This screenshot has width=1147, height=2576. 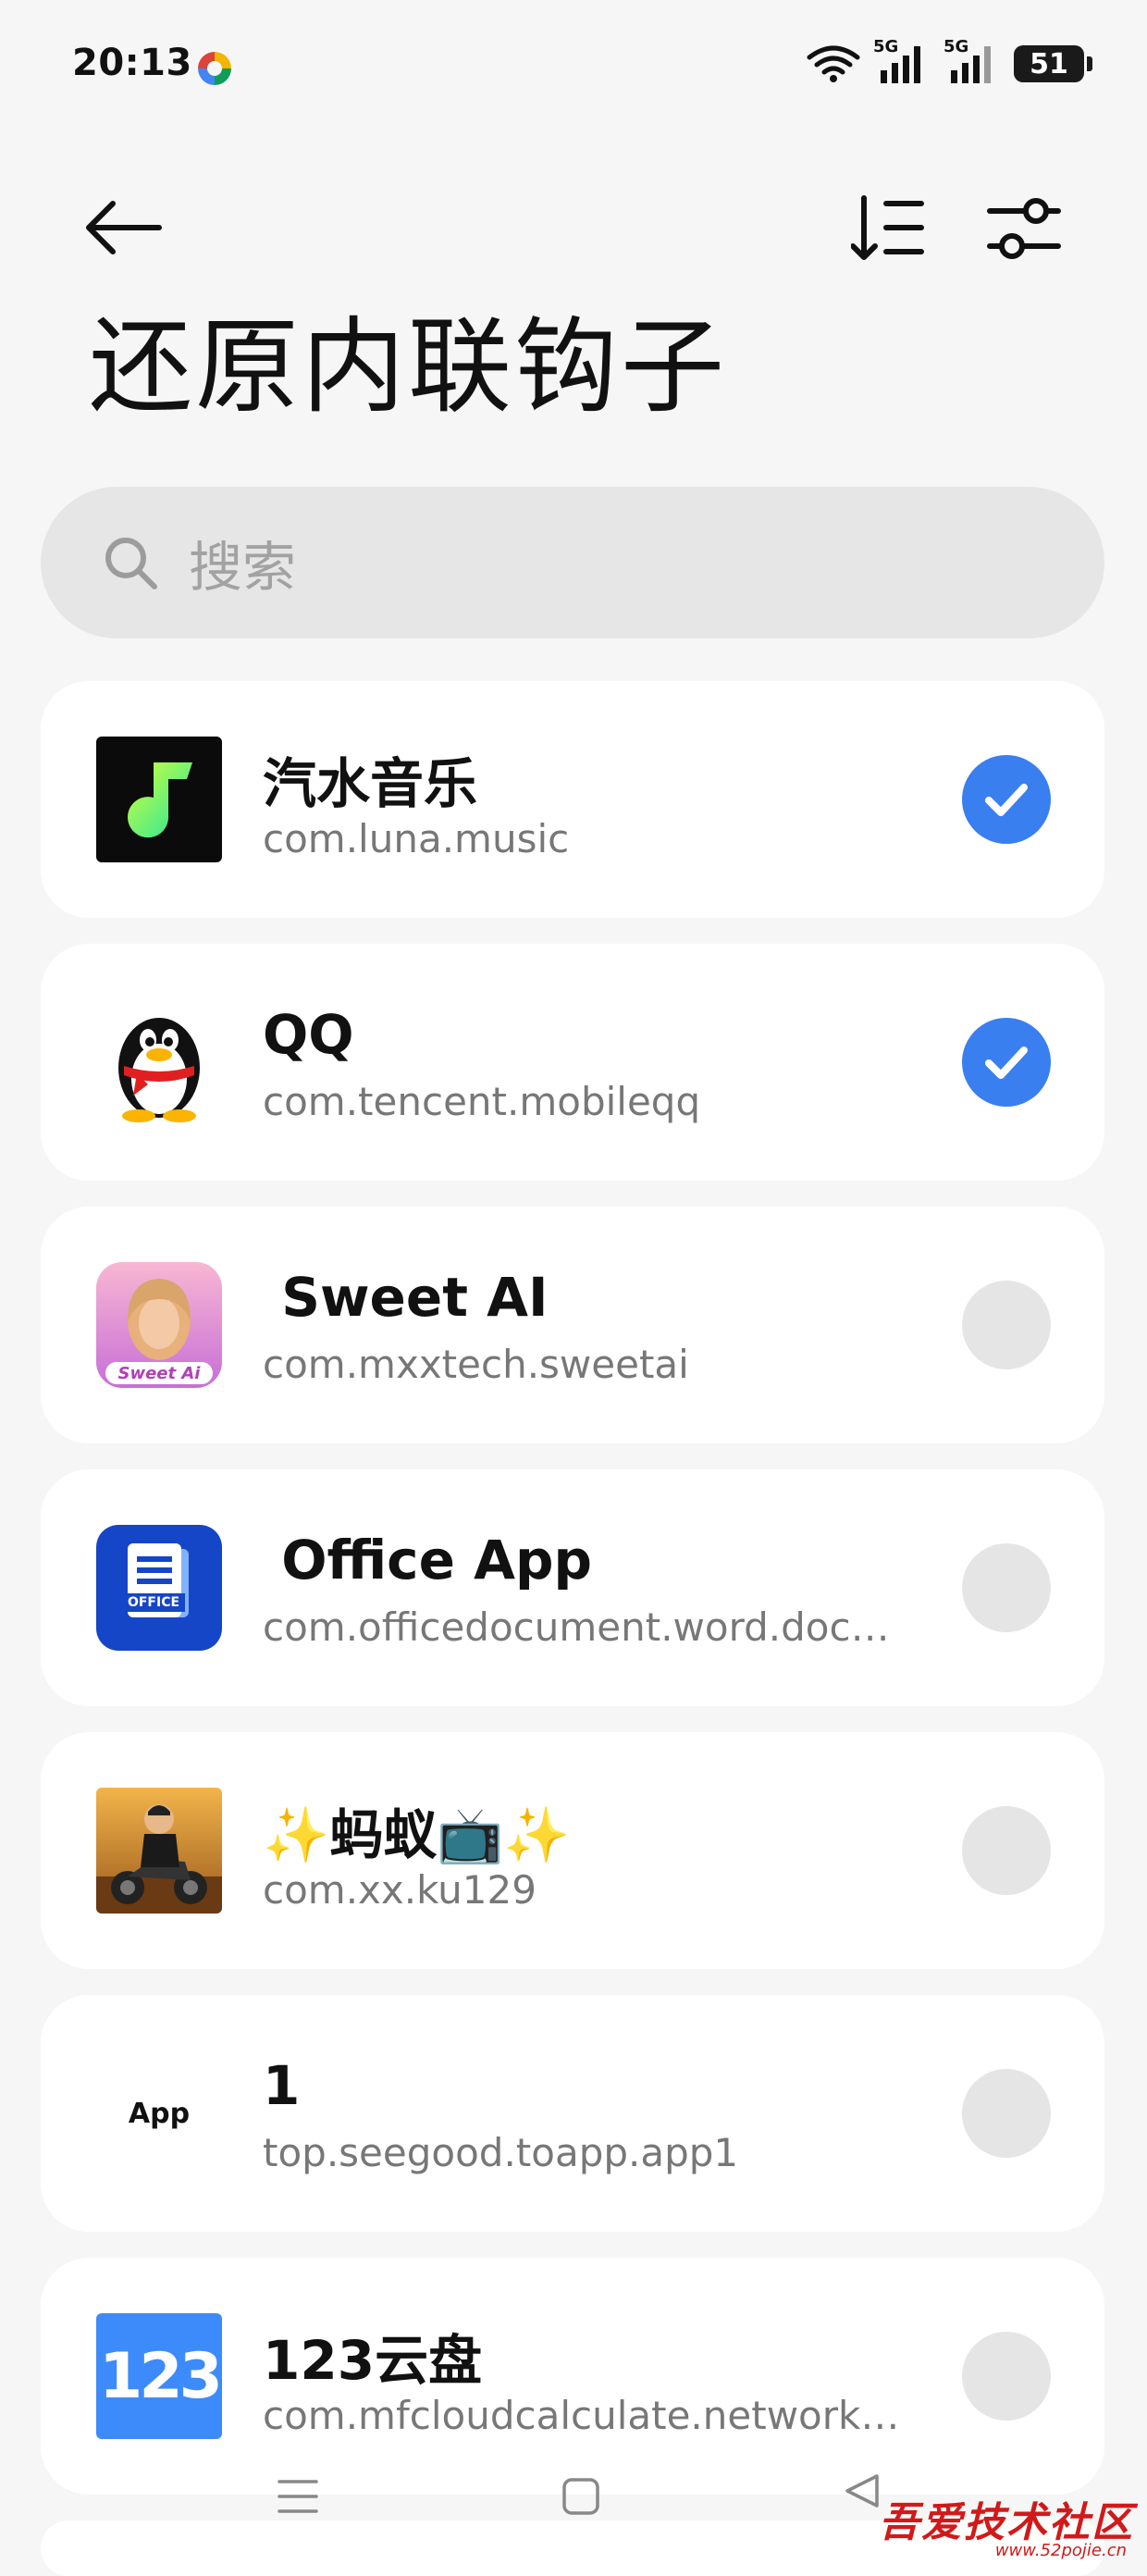 What do you see at coordinates (406, 1297) in the screenshot?
I see `app-name: Sweet AI` at bounding box center [406, 1297].